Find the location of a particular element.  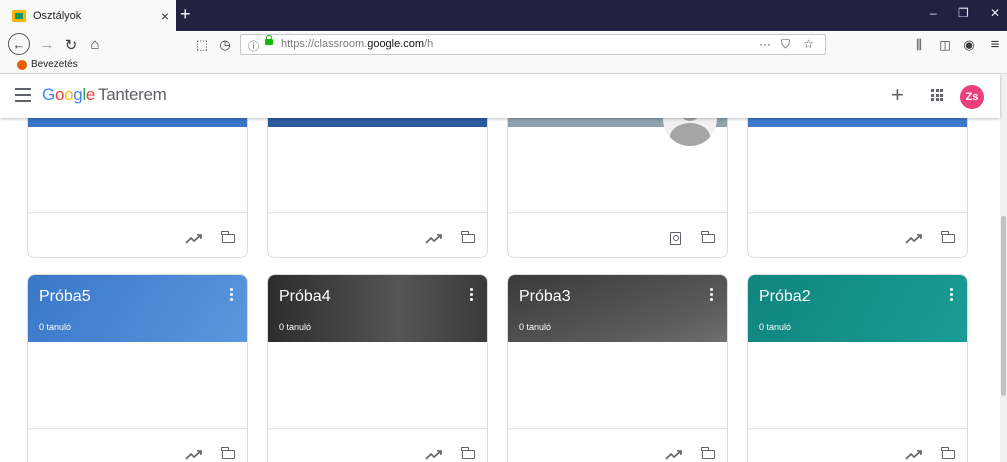

url-text: https://classroom.google.com/h is located at coordinates (357, 44).